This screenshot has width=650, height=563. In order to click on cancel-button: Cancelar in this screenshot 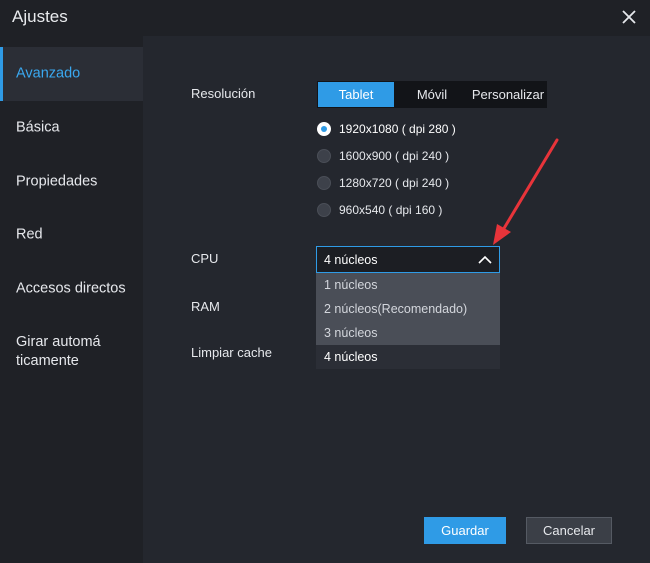, I will do `click(569, 530)`.